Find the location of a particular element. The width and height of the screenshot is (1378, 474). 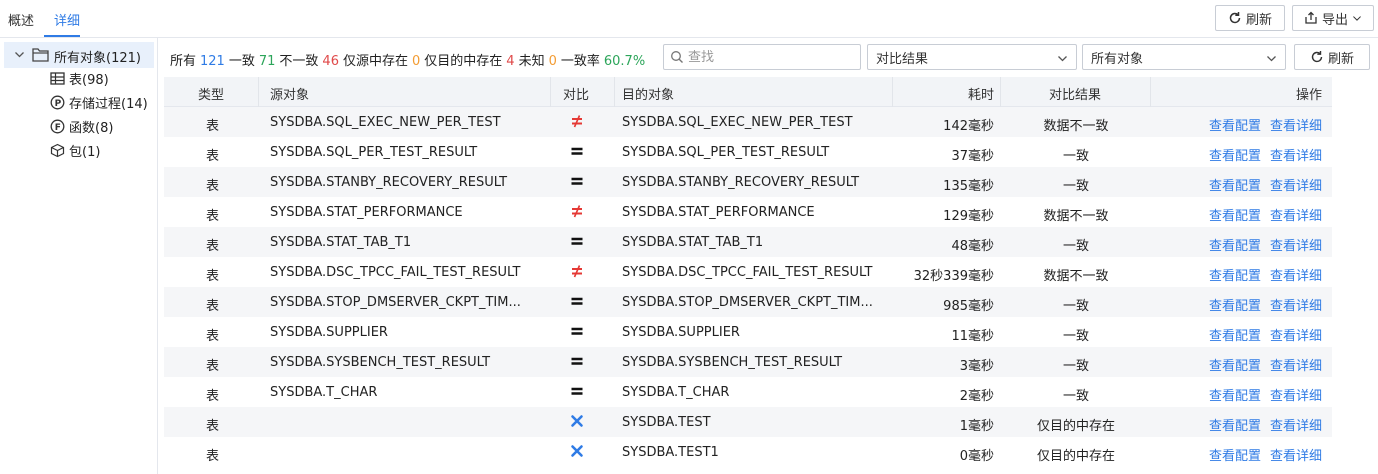

top-tab-bar: 概述 详细 刷新 导出 is located at coordinates (689, 19).